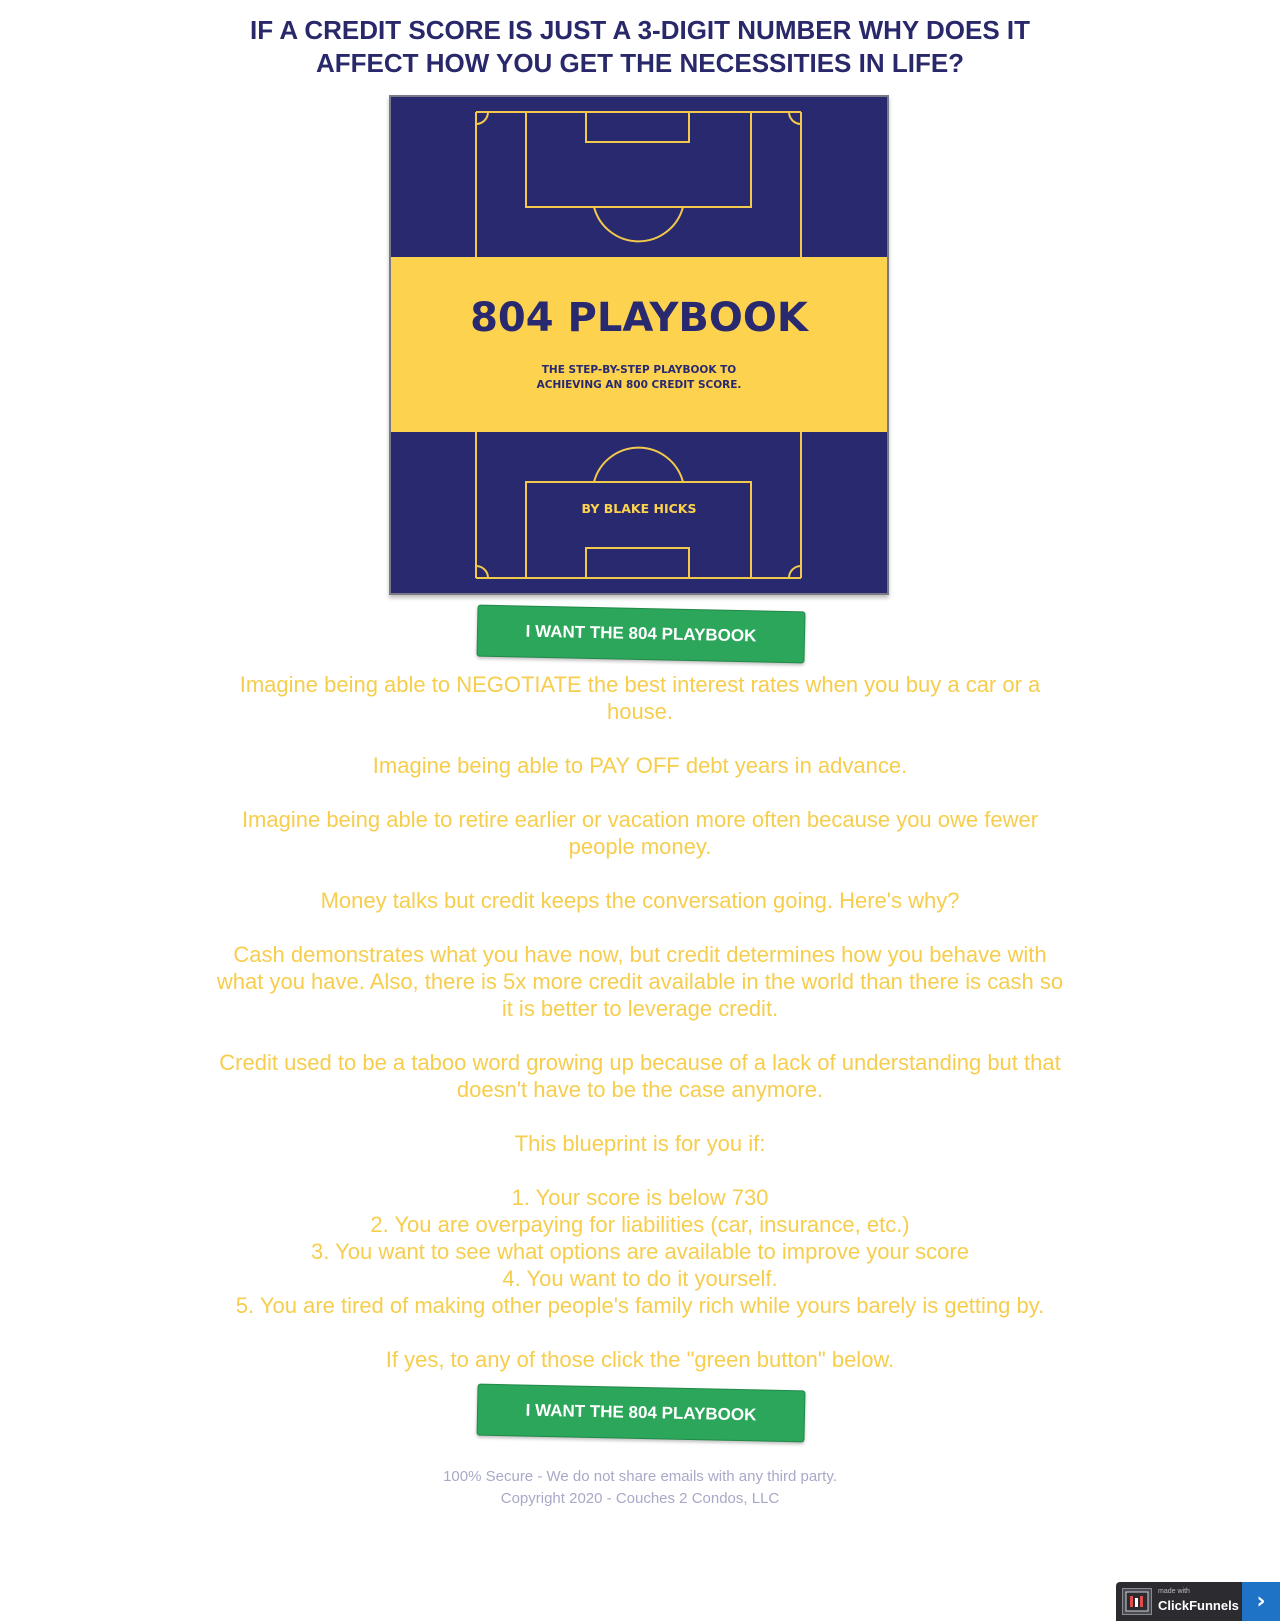 The width and height of the screenshot is (1280, 1621). I want to click on list-item: 1. Your score is below 730, so click(640, 1197).